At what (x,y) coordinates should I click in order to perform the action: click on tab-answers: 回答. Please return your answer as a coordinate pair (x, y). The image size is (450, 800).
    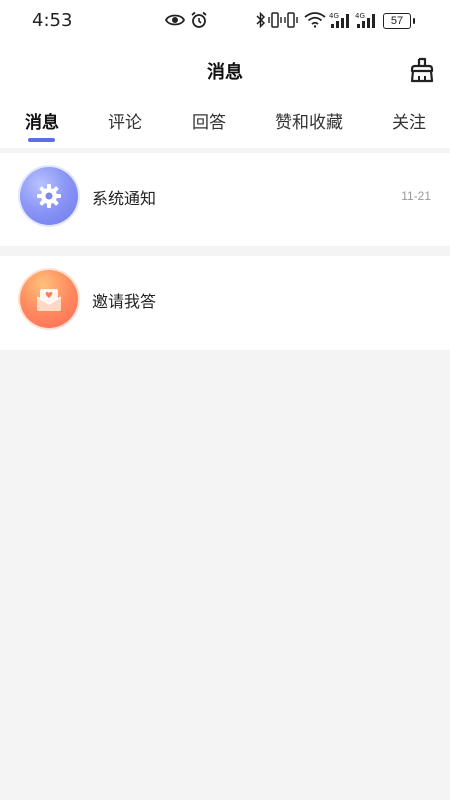
    Looking at the image, I should click on (209, 120).